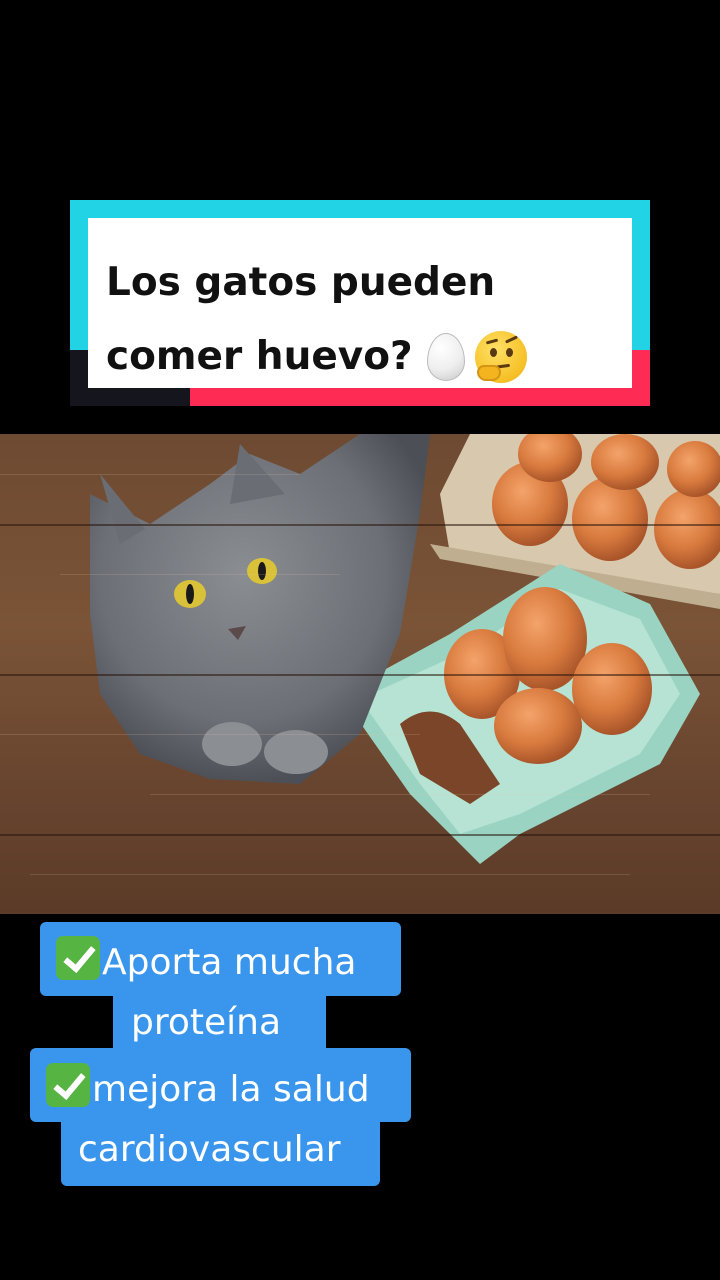 The height and width of the screenshot is (1280, 720). I want to click on title-line-1: Los gatos pueden, so click(301, 282).